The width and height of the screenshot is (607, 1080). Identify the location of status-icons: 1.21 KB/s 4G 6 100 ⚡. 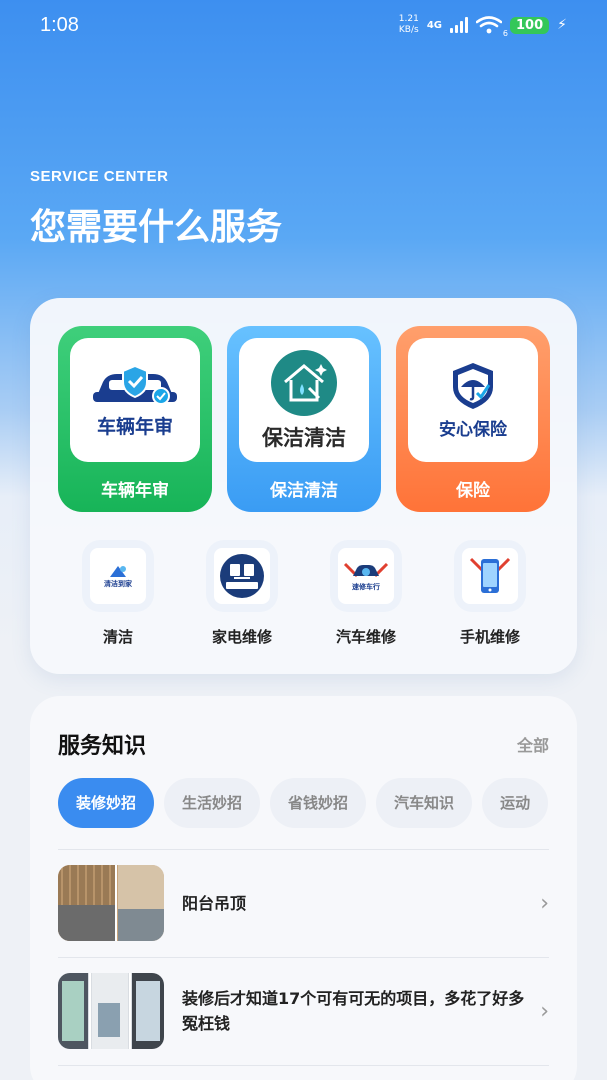
(482, 26).